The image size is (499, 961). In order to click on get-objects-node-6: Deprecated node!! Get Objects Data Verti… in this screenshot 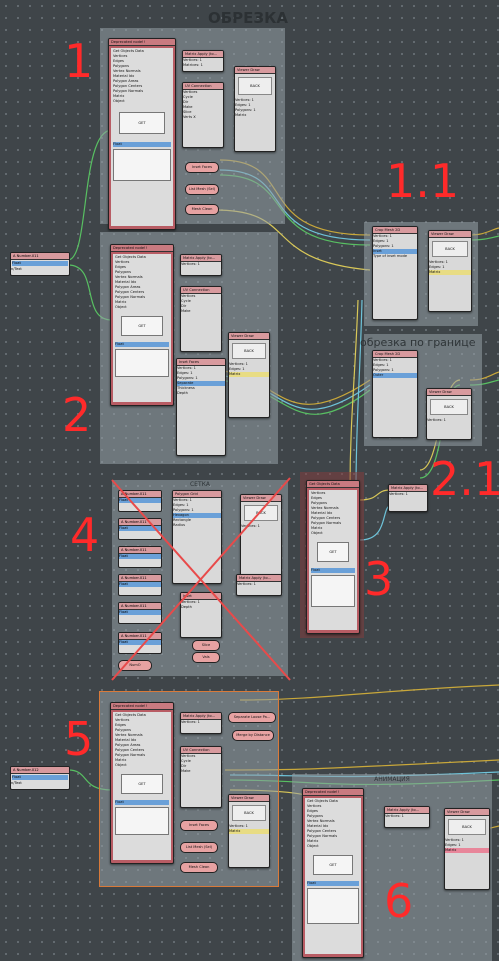, I will do `click(333, 873)`.